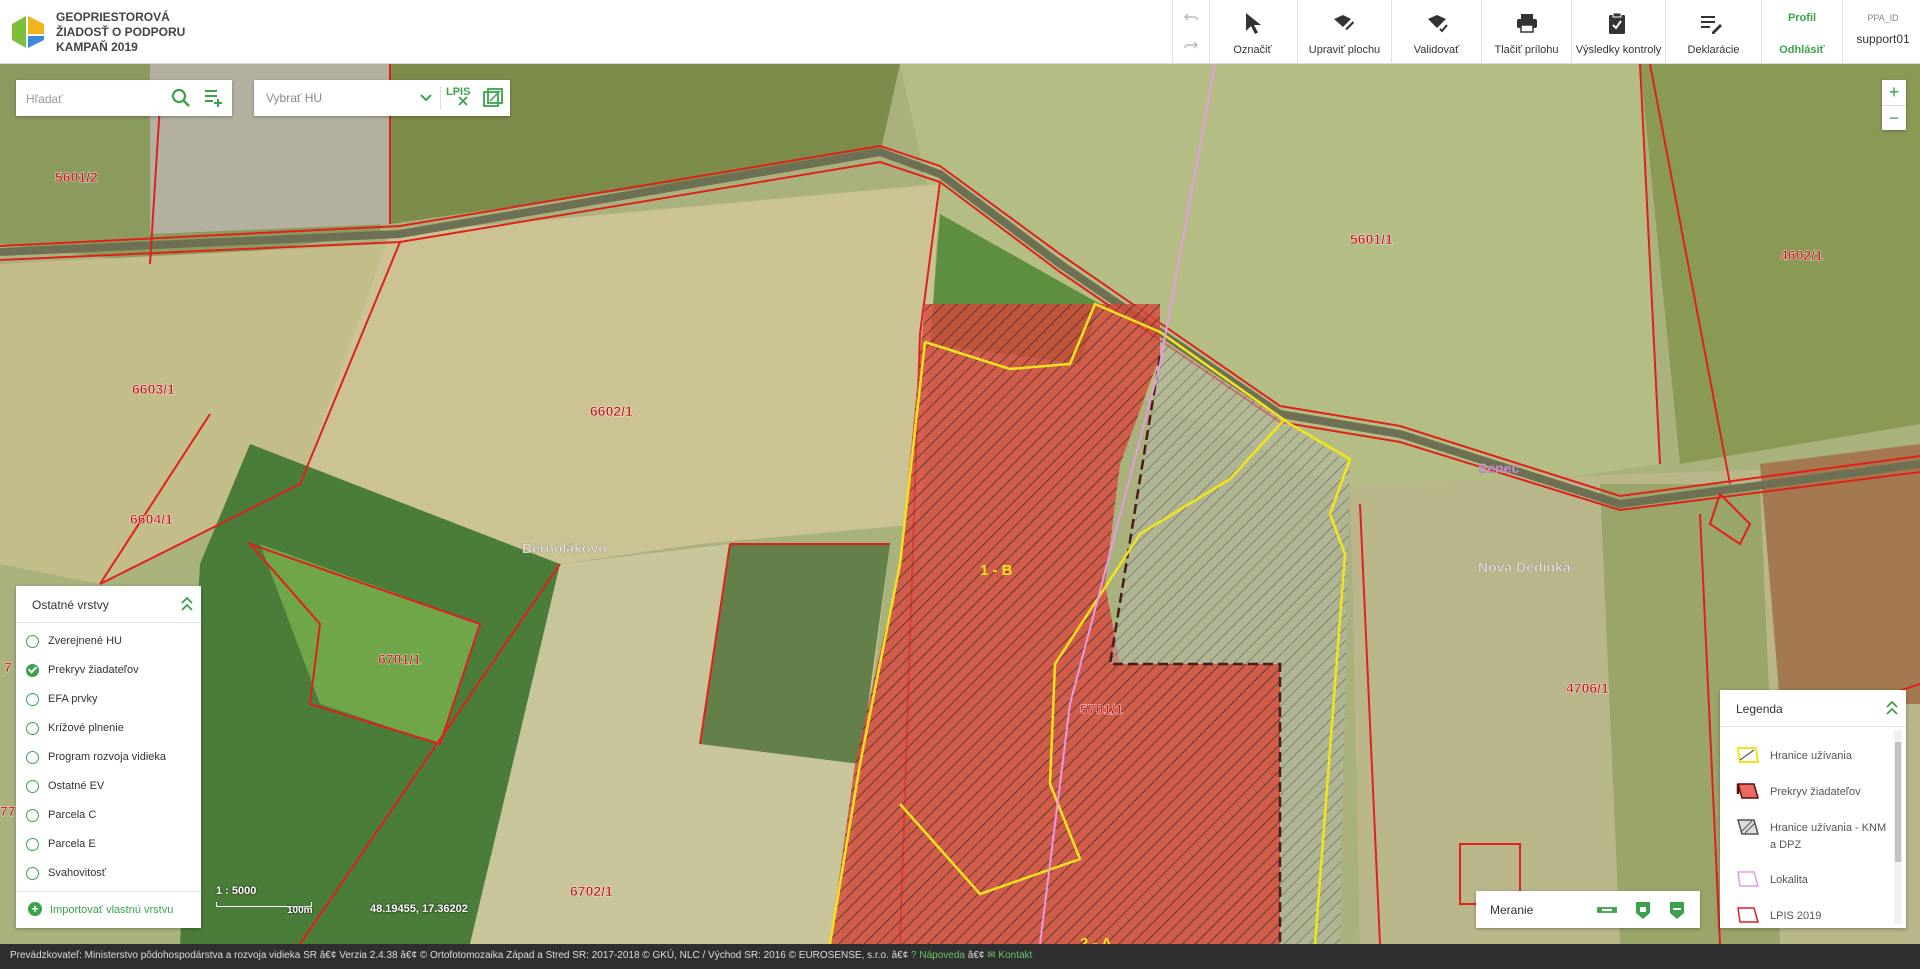 This screenshot has height=969, width=1920. What do you see at coordinates (85, 641) in the screenshot?
I see `layer-label: Zverejnené HU` at bounding box center [85, 641].